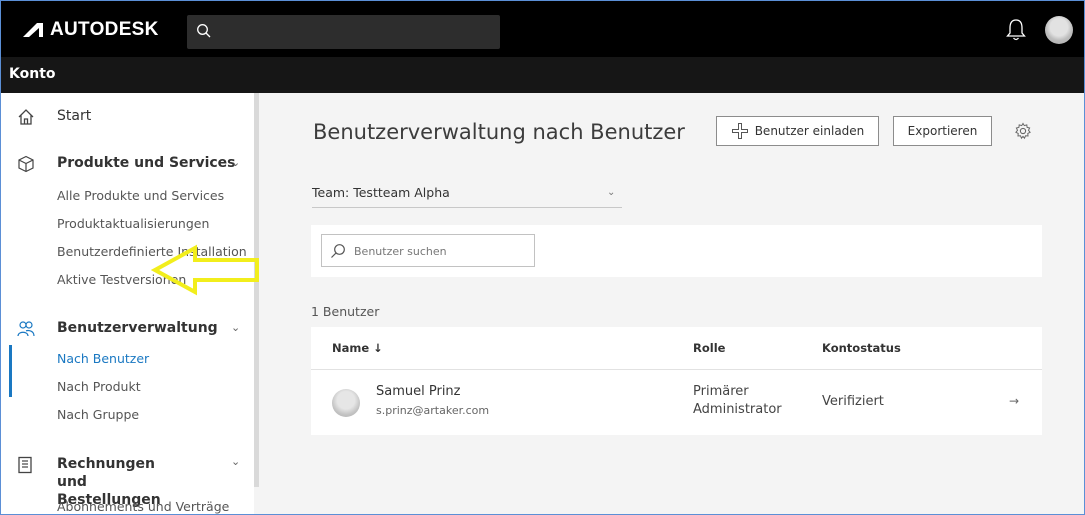  Describe the element at coordinates (98, 414) in the screenshot. I see `sidebar-item-by-group: Nach Gruppe` at that location.